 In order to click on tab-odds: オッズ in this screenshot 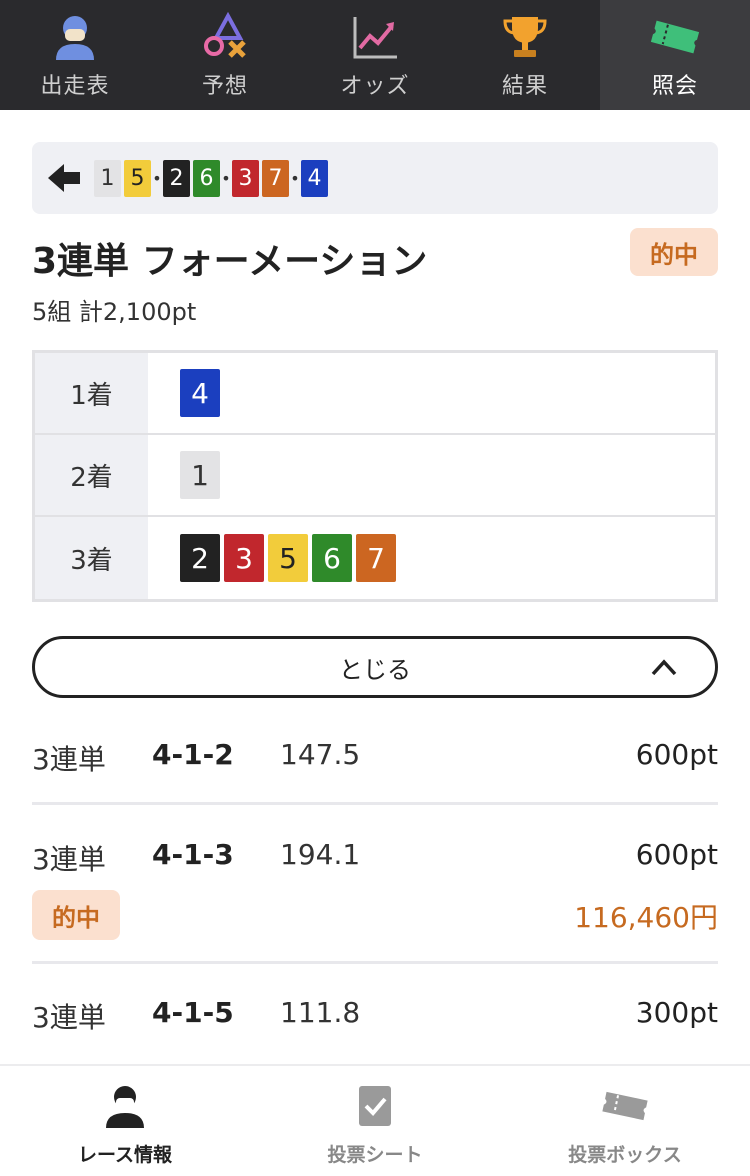, I will do `click(375, 55)`.